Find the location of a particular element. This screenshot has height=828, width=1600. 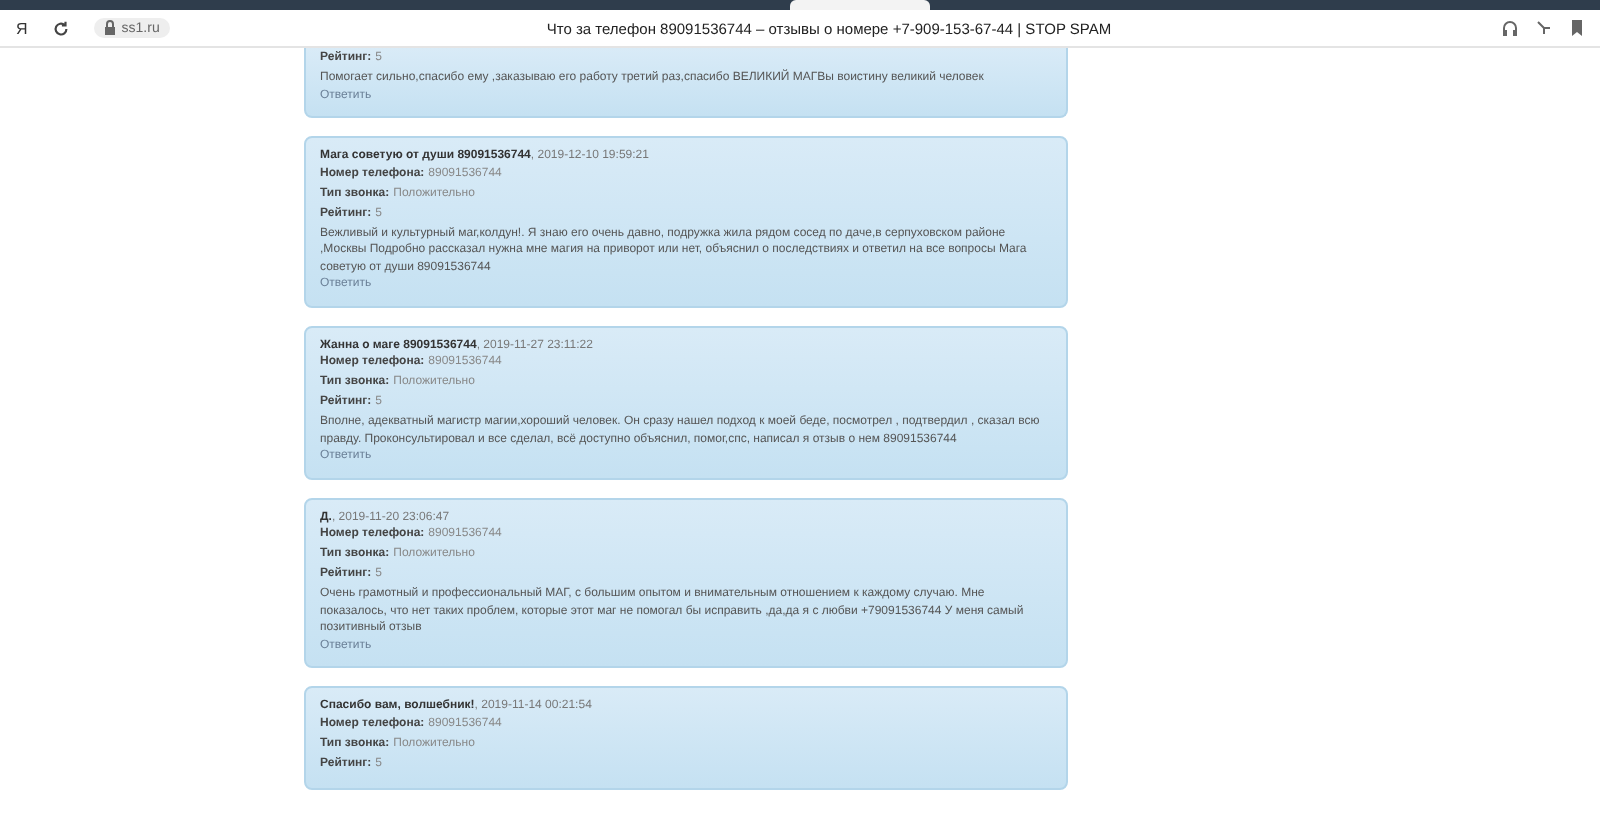

headphones-icon is located at coordinates (1510, 28).